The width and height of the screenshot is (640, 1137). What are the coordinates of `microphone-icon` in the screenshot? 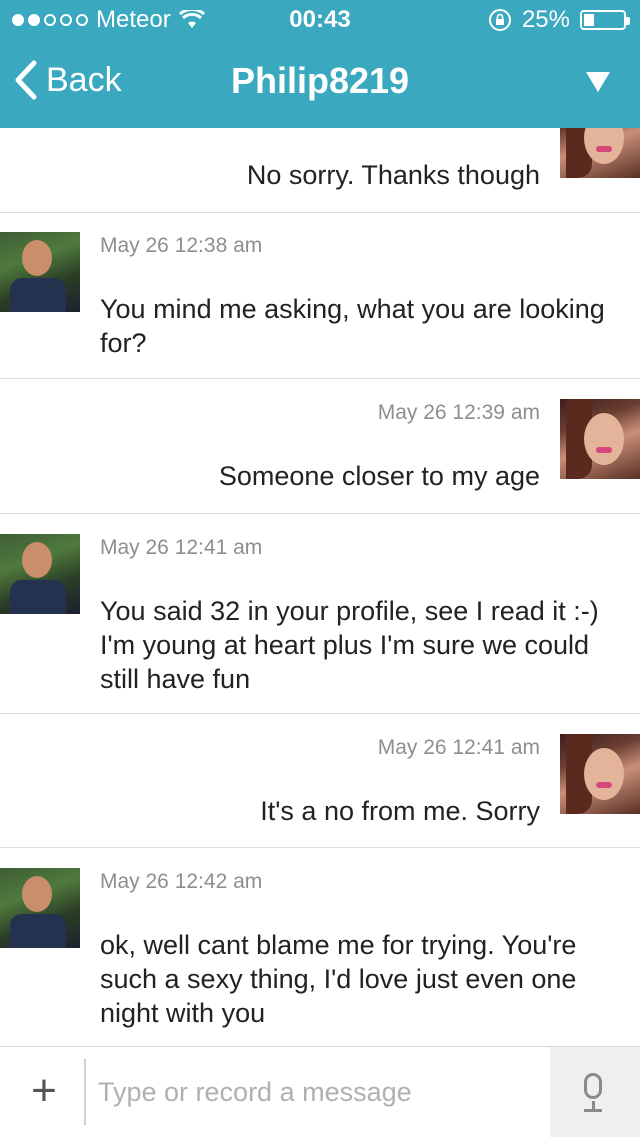 It's located at (593, 1086).